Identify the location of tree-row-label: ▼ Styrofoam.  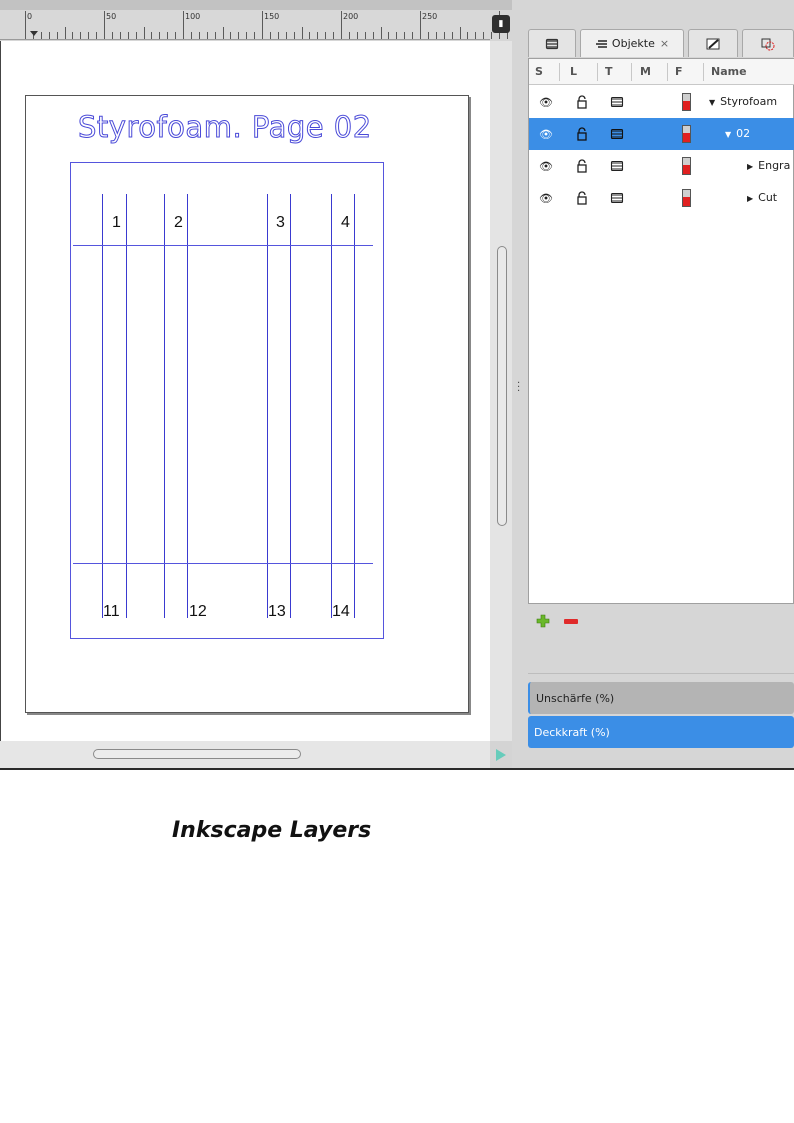
(743, 101).